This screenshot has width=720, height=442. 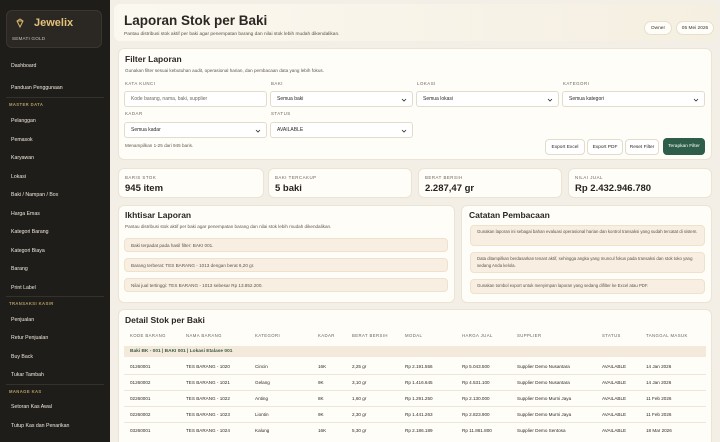 What do you see at coordinates (341, 130) in the screenshot?
I see `status-select: AVAILABLE` at bounding box center [341, 130].